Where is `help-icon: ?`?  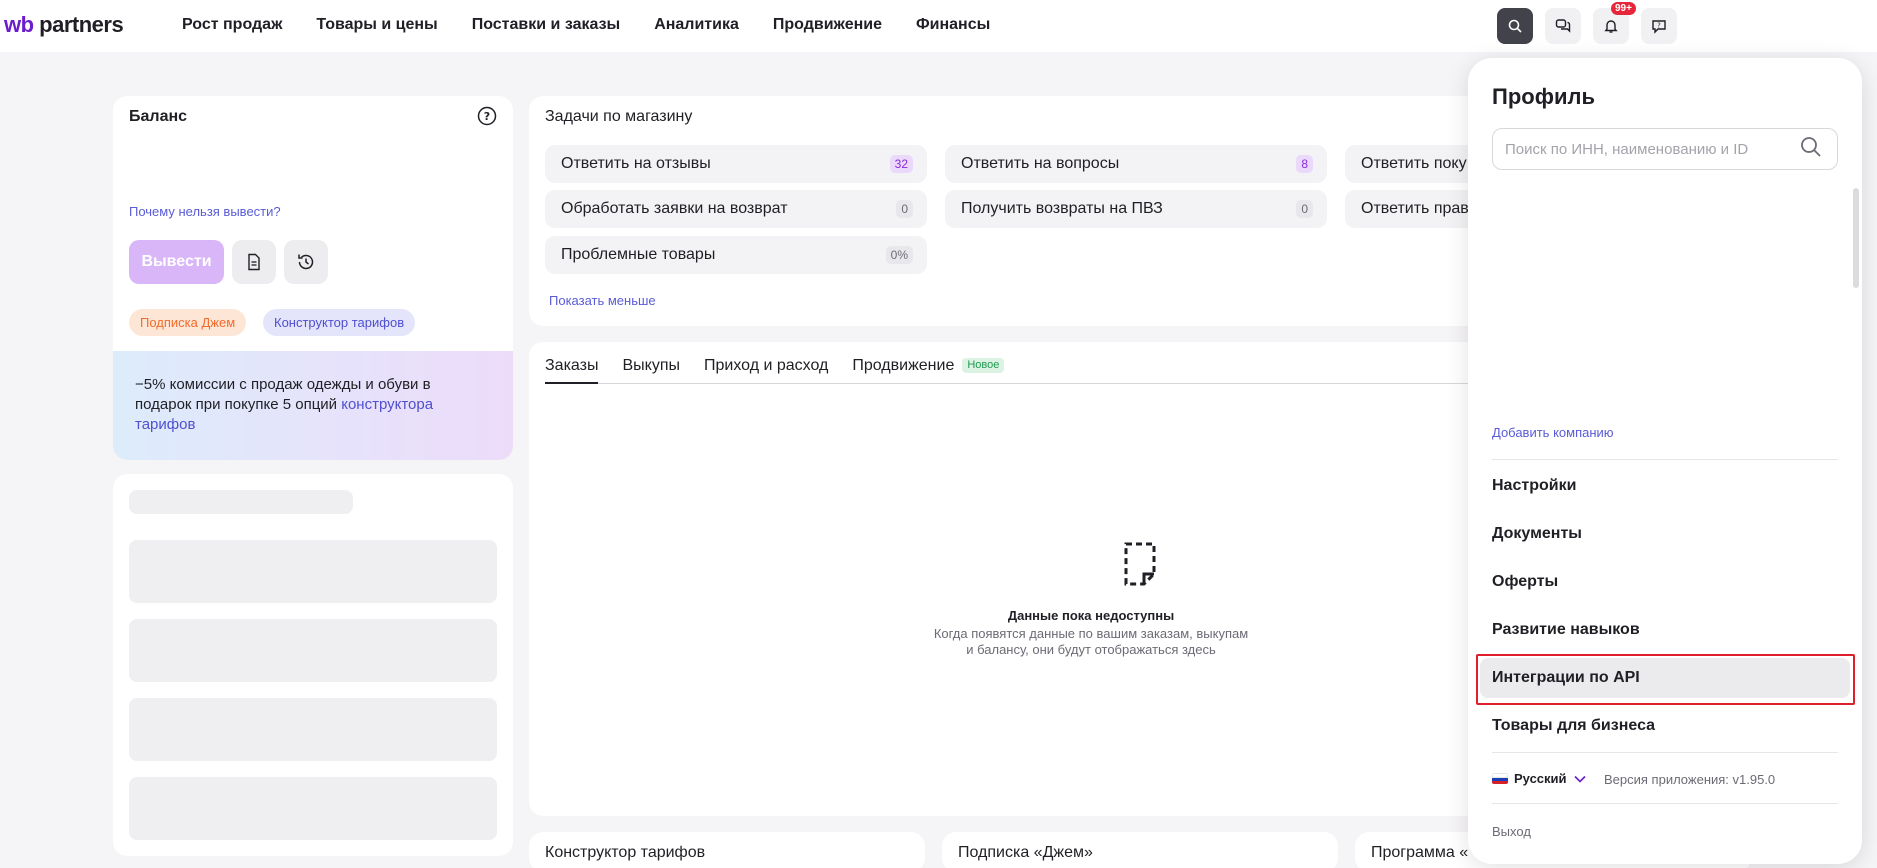
help-icon: ? is located at coordinates (487, 118).